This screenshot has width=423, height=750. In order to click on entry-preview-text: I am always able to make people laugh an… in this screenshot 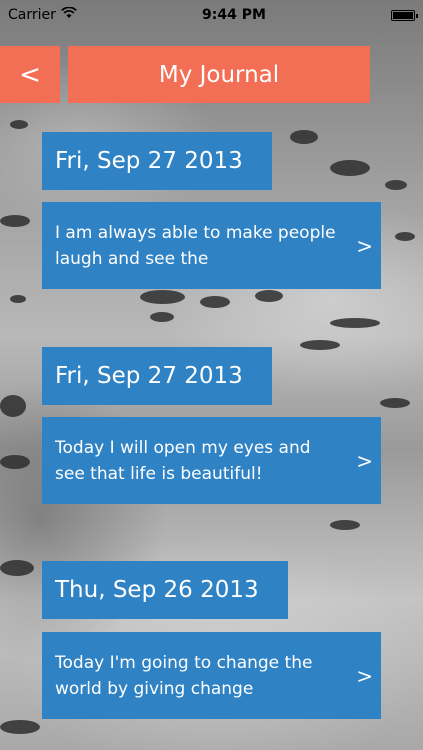, I will do `click(195, 245)`.